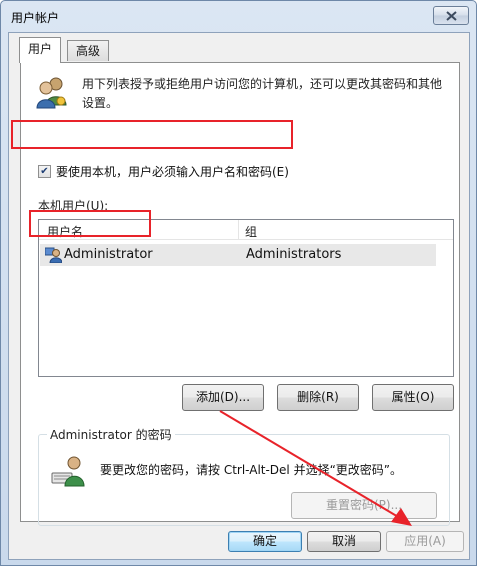 The width and height of the screenshot is (477, 566). Describe the element at coordinates (251, 231) in the screenshot. I see `column-group: 组` at that location.